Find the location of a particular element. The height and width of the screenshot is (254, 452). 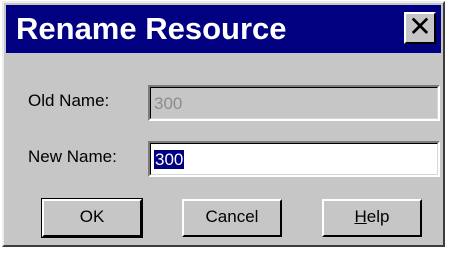

new-name-field: 300 is located at coordinates (294, 159).